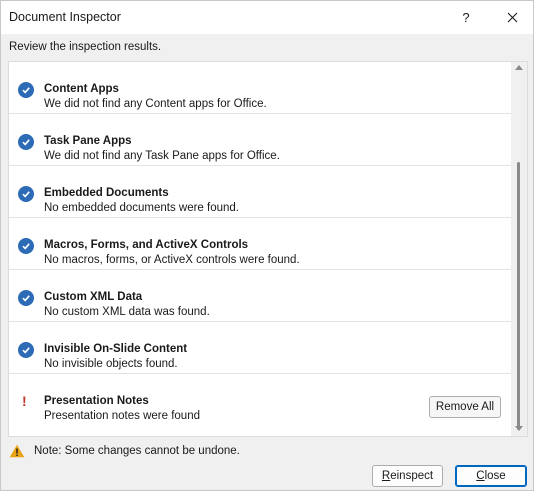  What do you see at coordinates (465, 407) in the screenshot?
I see `remove-all-button: Remove All` at bounding box center [465, 407].